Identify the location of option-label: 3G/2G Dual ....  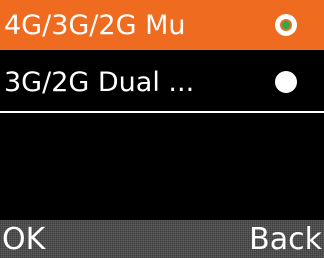
(99, 82).